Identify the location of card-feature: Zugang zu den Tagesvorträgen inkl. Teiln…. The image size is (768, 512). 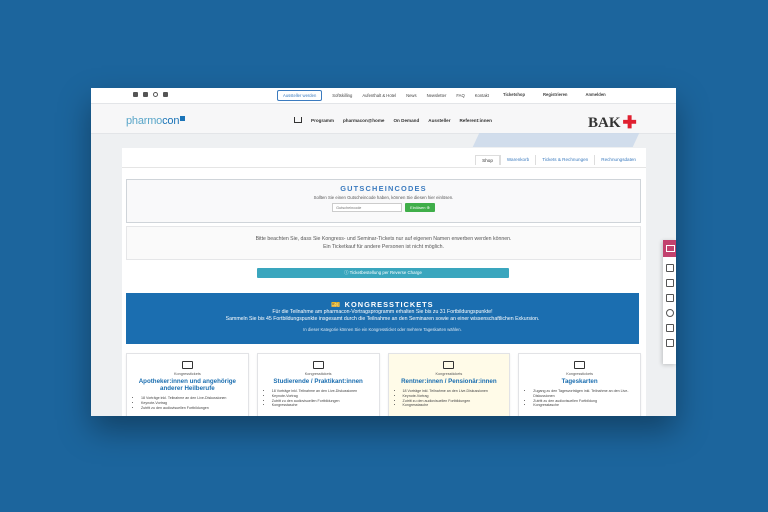
(584, 394).